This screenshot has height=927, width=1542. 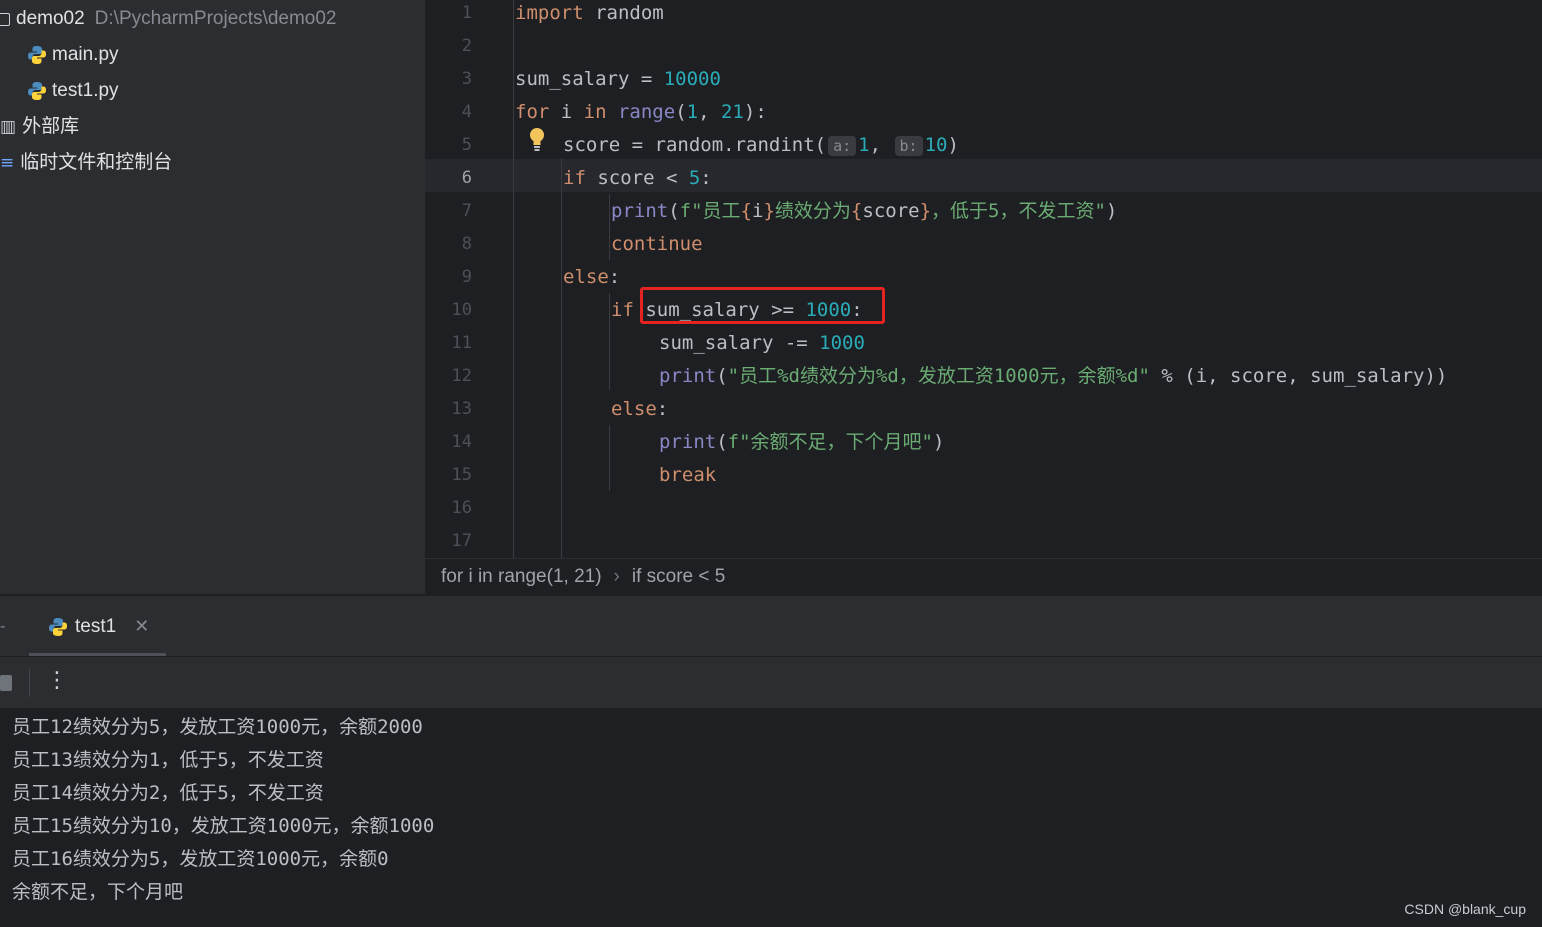 What do you see at coordinates (51, 126) in the screenshot?
I see `tree-item-label: 外部库` at bounding box center [51, 126].